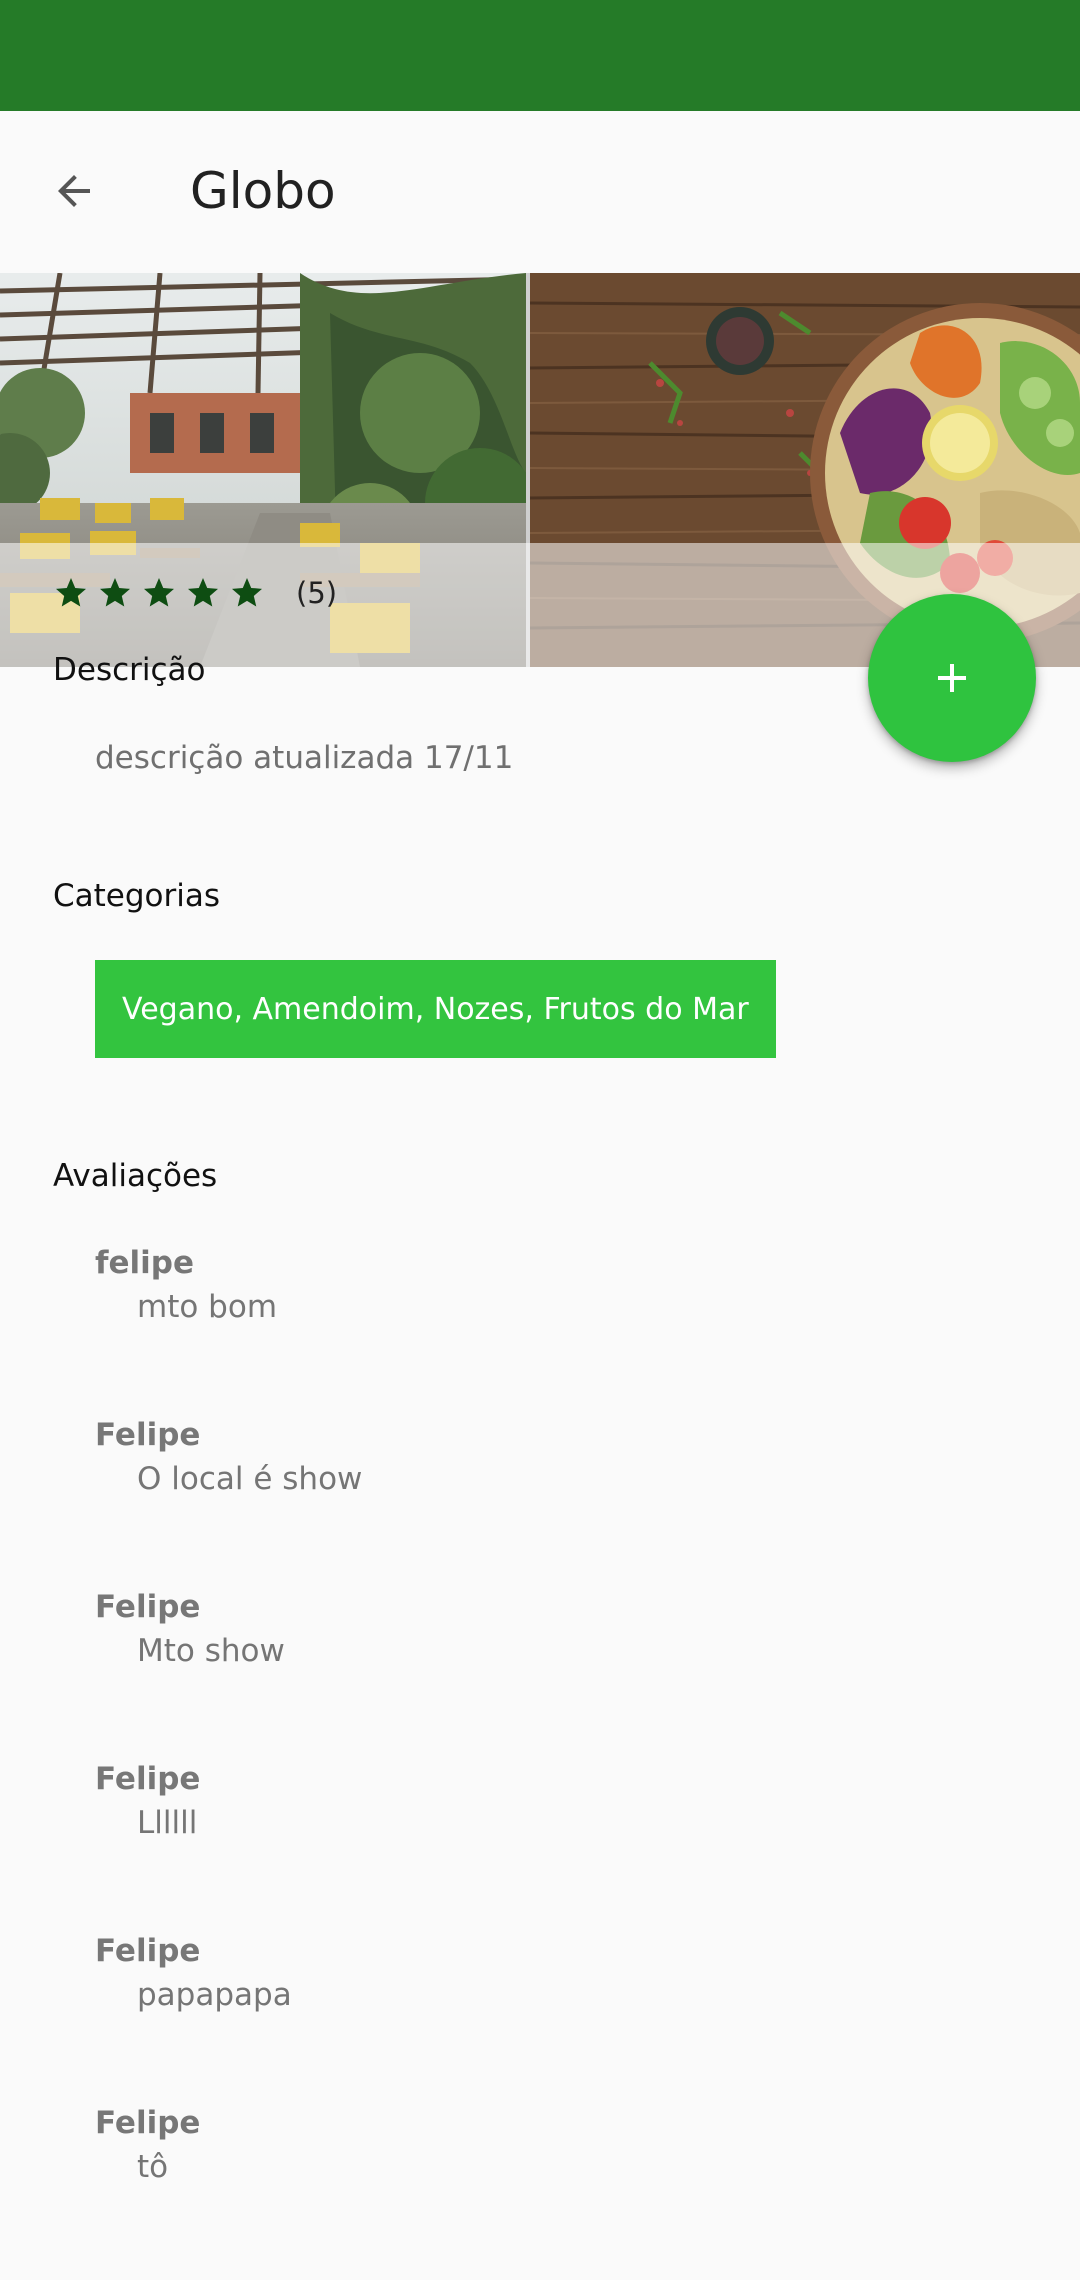 This screenshot has width=1080, height=2280. Describe the element at coordinates (263, 191) in the screenshot. I see `page-title: Globo` at that location.